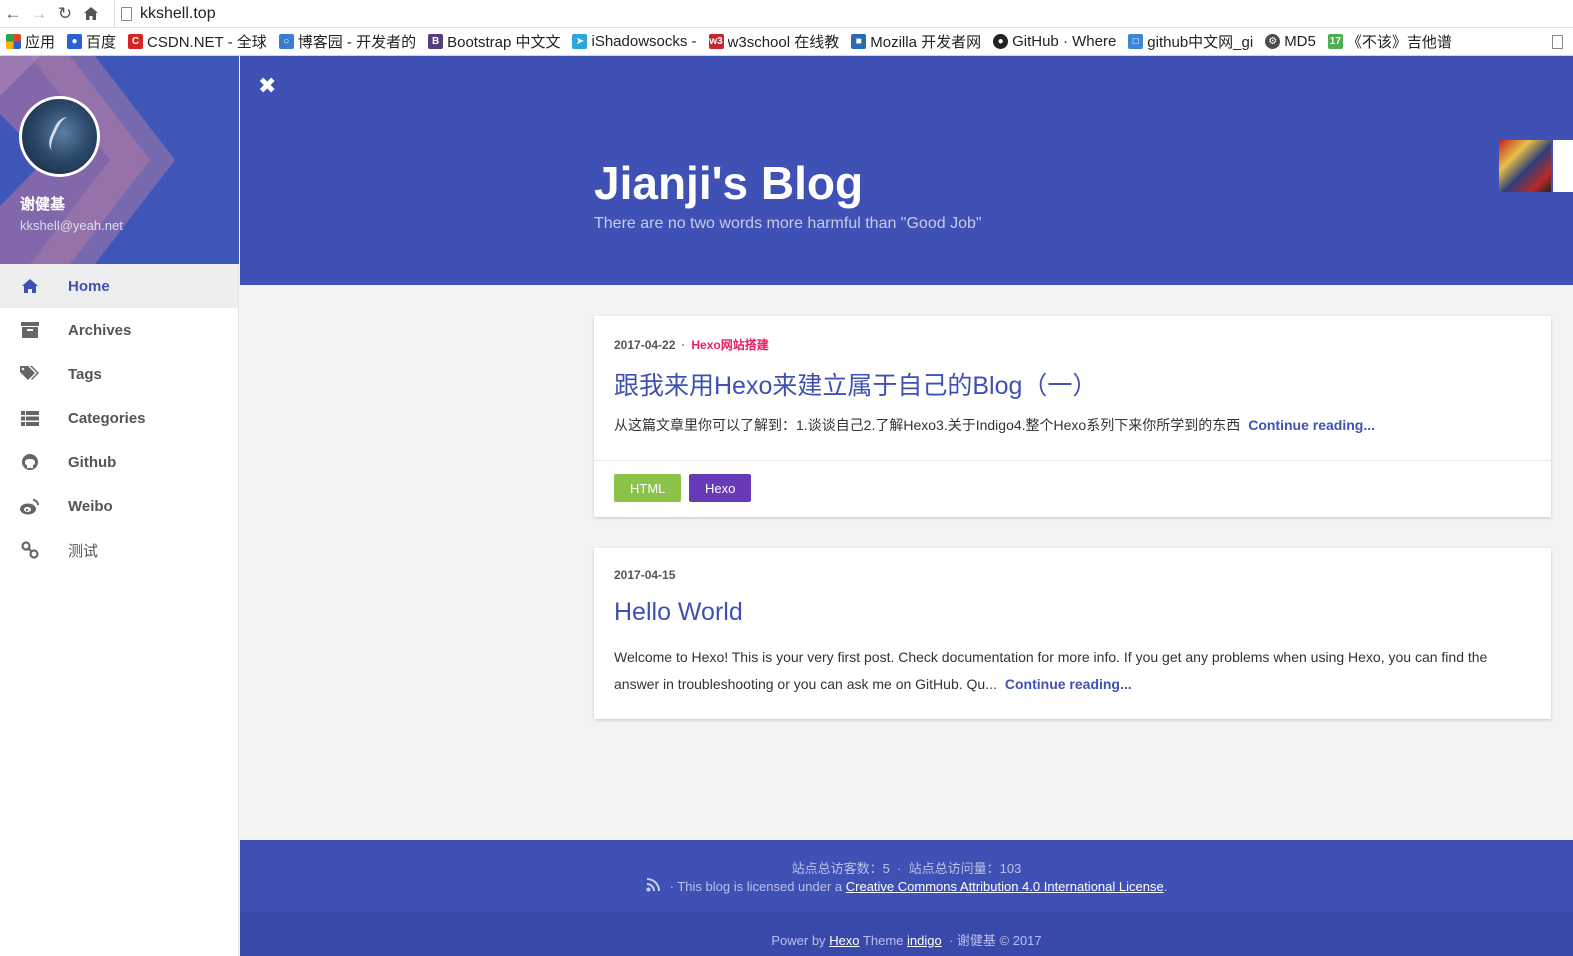 The image size is (1573, 956). I want to click on bookmark-md5: ⚙ MD5, so click(1290, 41).